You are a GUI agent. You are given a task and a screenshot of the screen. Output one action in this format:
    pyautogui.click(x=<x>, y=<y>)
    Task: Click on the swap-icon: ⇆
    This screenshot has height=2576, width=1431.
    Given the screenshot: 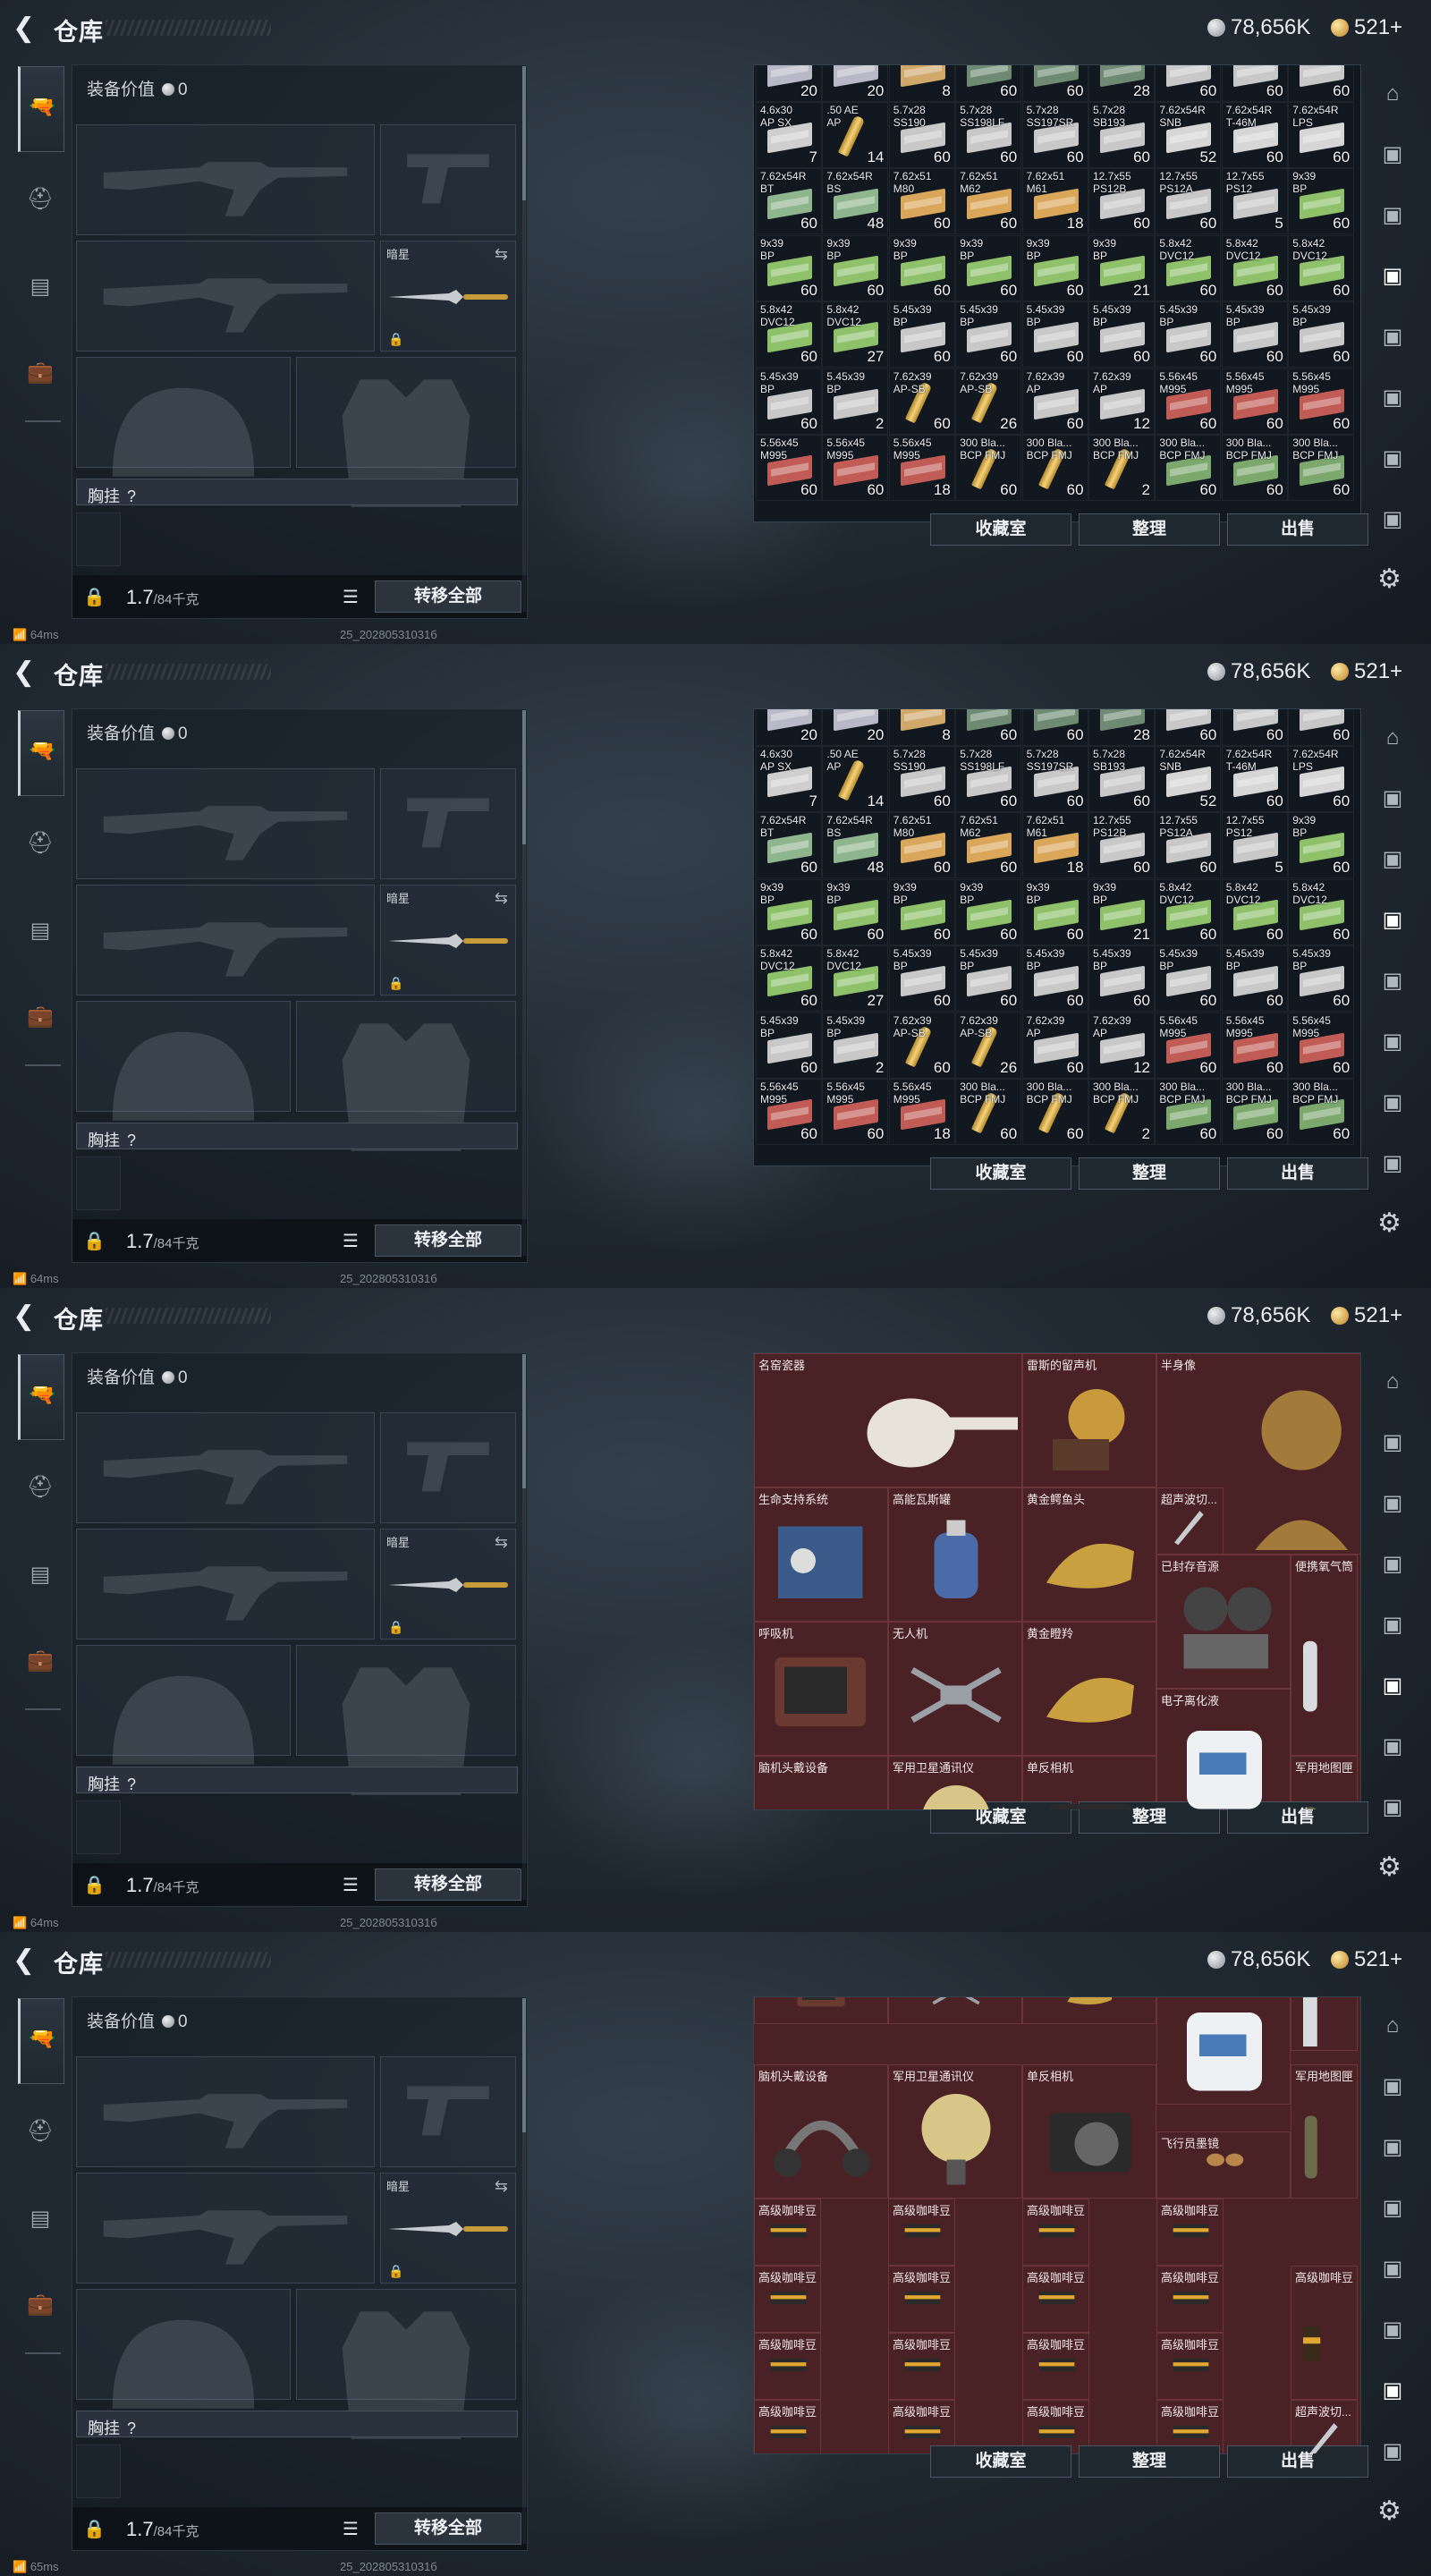 What is the action you would take?
    pyautogui.click(x=501, y=254)
    